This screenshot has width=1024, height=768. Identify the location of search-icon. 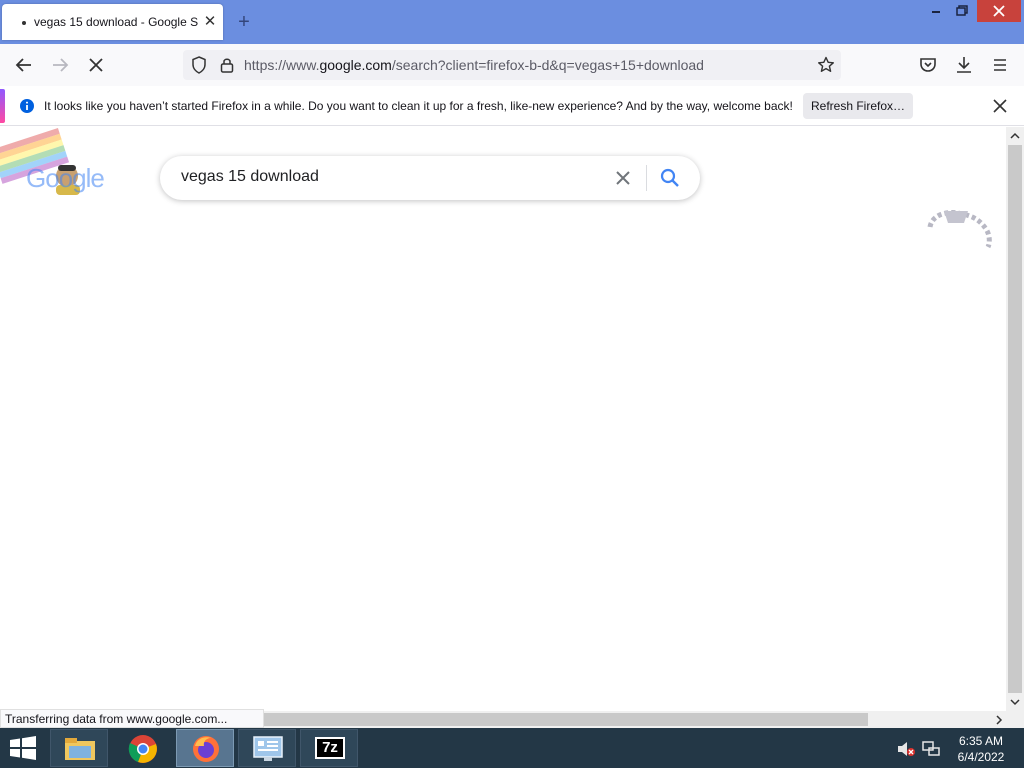
(670, 178).